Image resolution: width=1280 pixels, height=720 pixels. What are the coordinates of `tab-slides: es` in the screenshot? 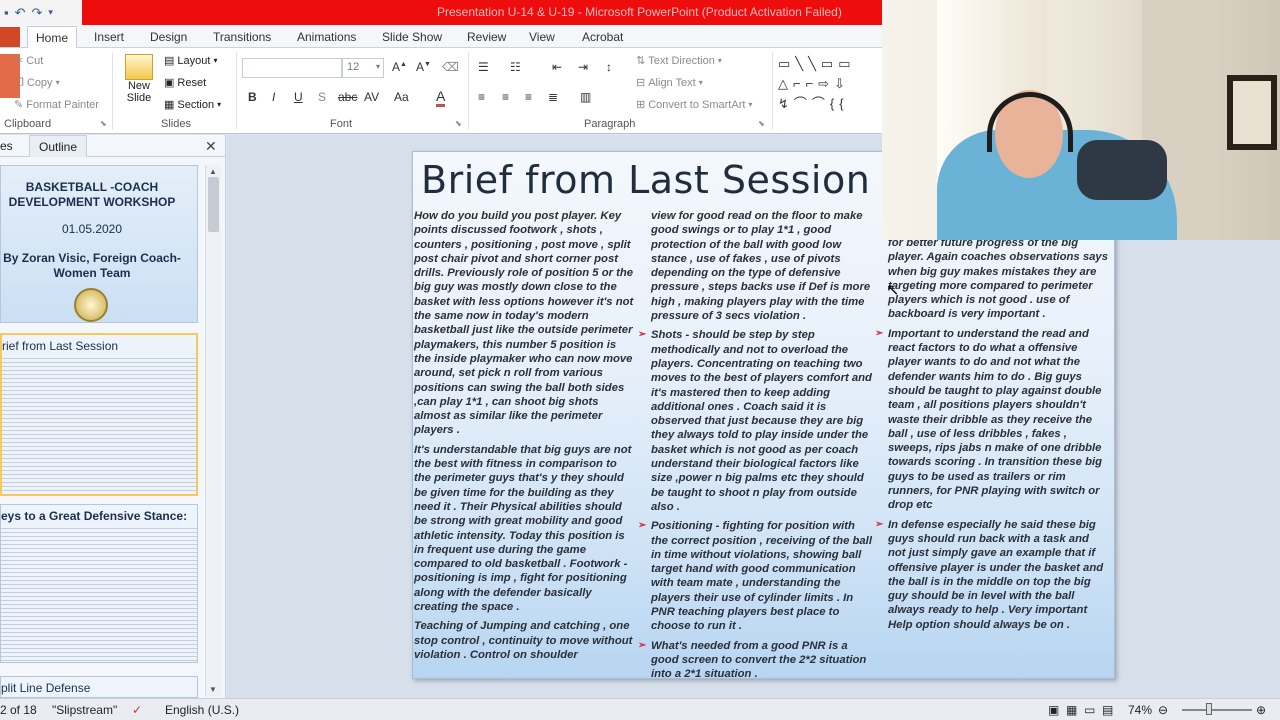 It's located at (6, 146).